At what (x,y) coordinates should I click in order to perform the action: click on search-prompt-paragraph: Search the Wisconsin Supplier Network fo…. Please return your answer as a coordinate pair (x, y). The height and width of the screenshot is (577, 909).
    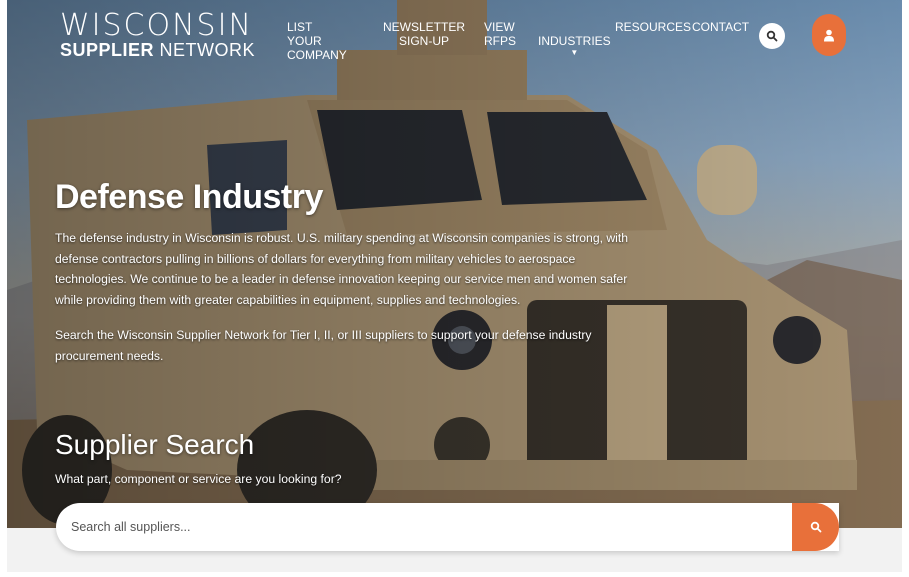
    Looking at the image, I should click on (323, 345).